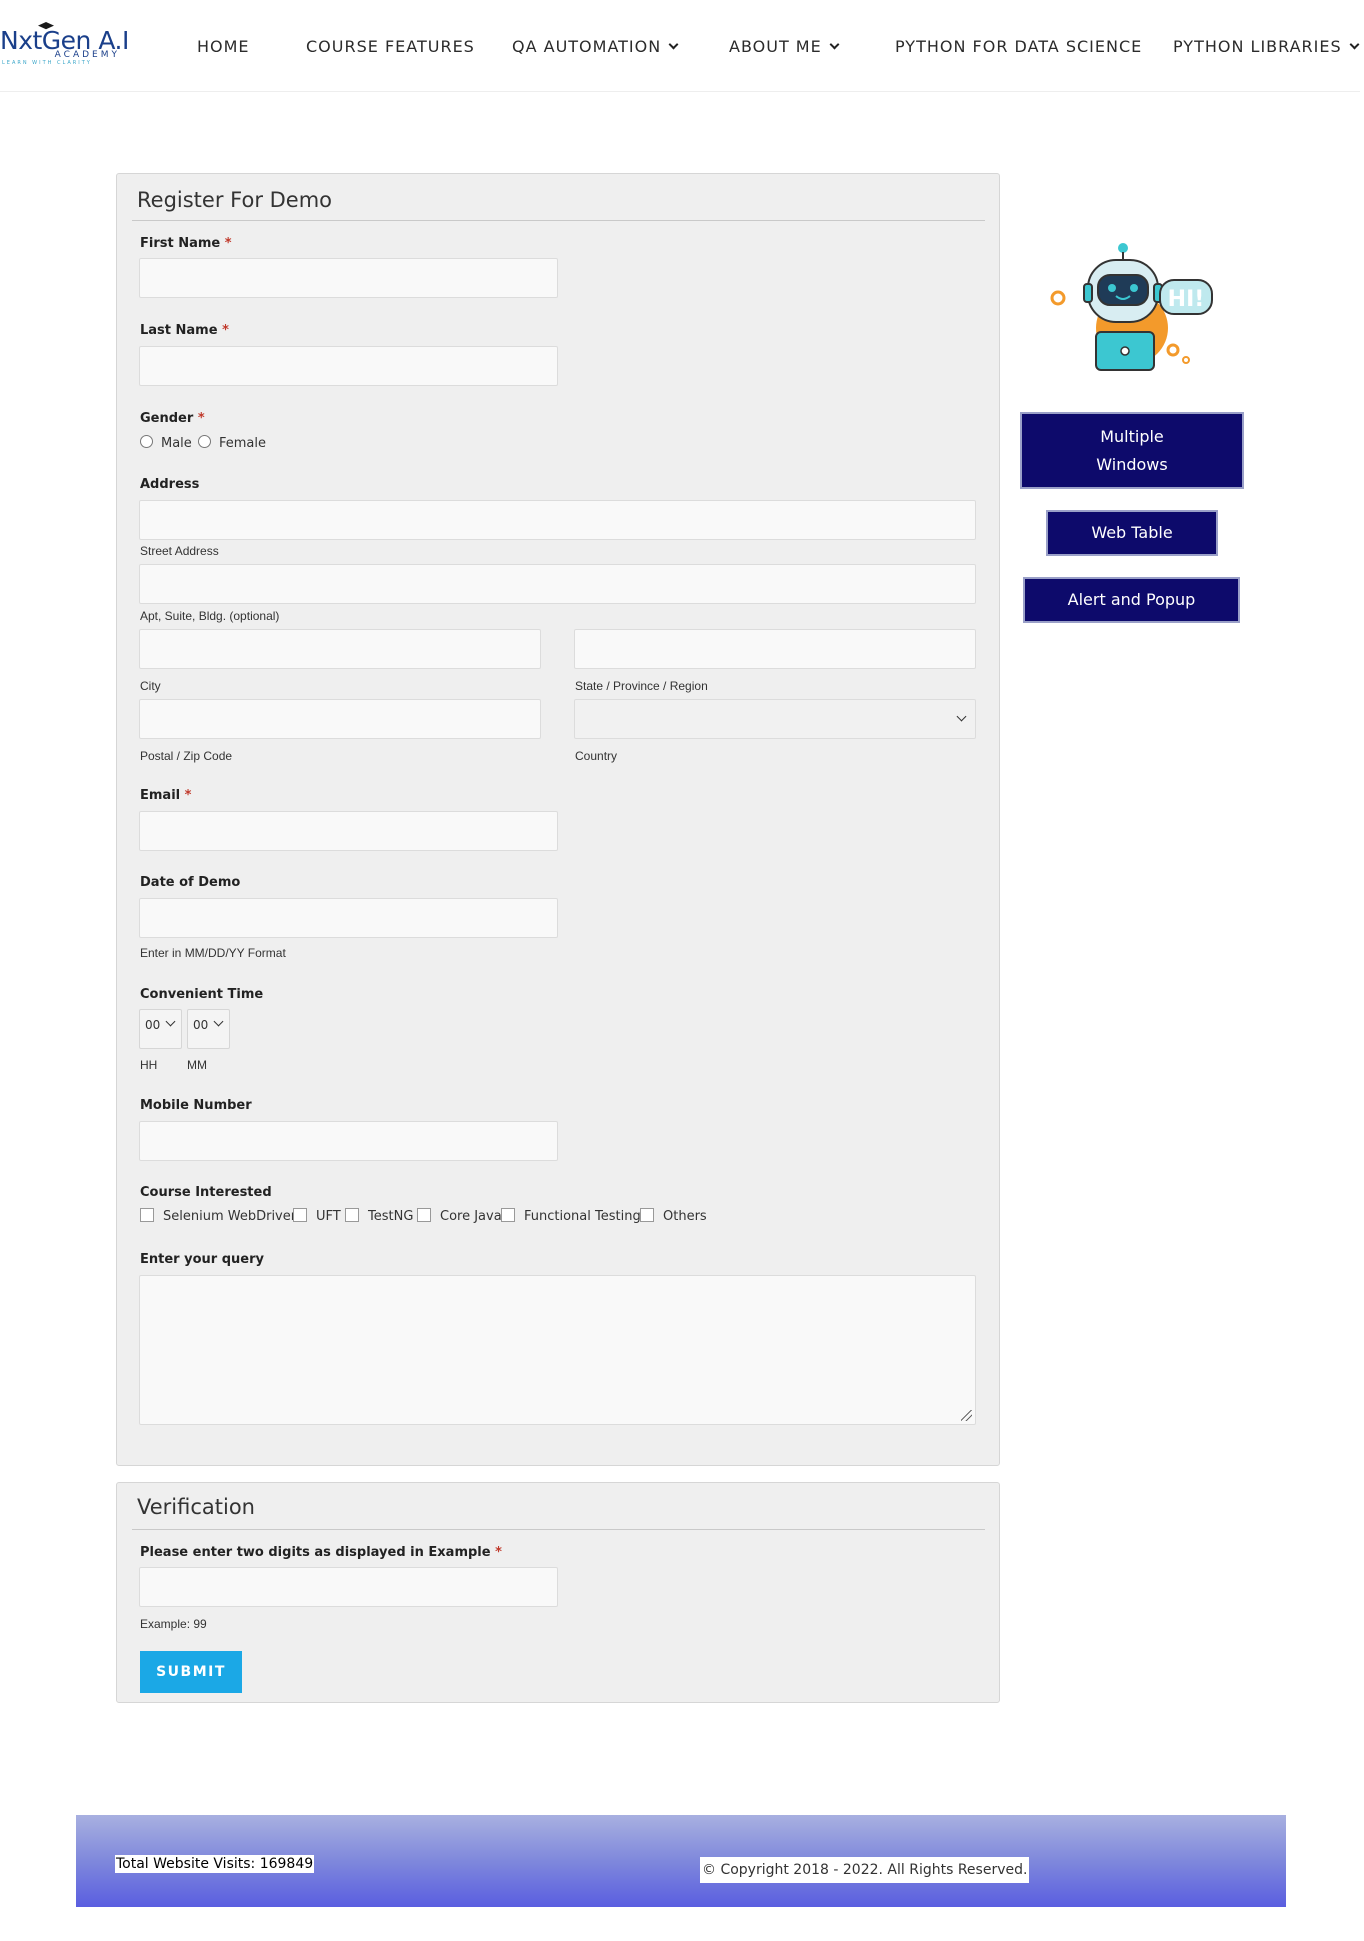  What do you see at coordinates (184, 330) in the screenshot?
I see `last-name-label: Last Name *` at bounding box center [184, 330].